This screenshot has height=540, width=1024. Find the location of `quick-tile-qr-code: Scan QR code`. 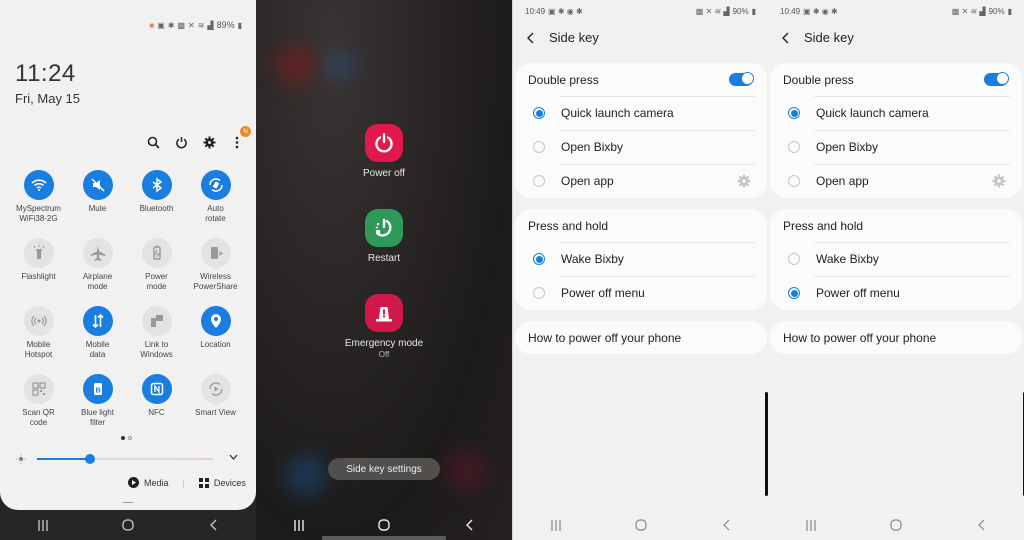

quick-tile-qr-code: Scan QR code is located at coordinates (38, 405).